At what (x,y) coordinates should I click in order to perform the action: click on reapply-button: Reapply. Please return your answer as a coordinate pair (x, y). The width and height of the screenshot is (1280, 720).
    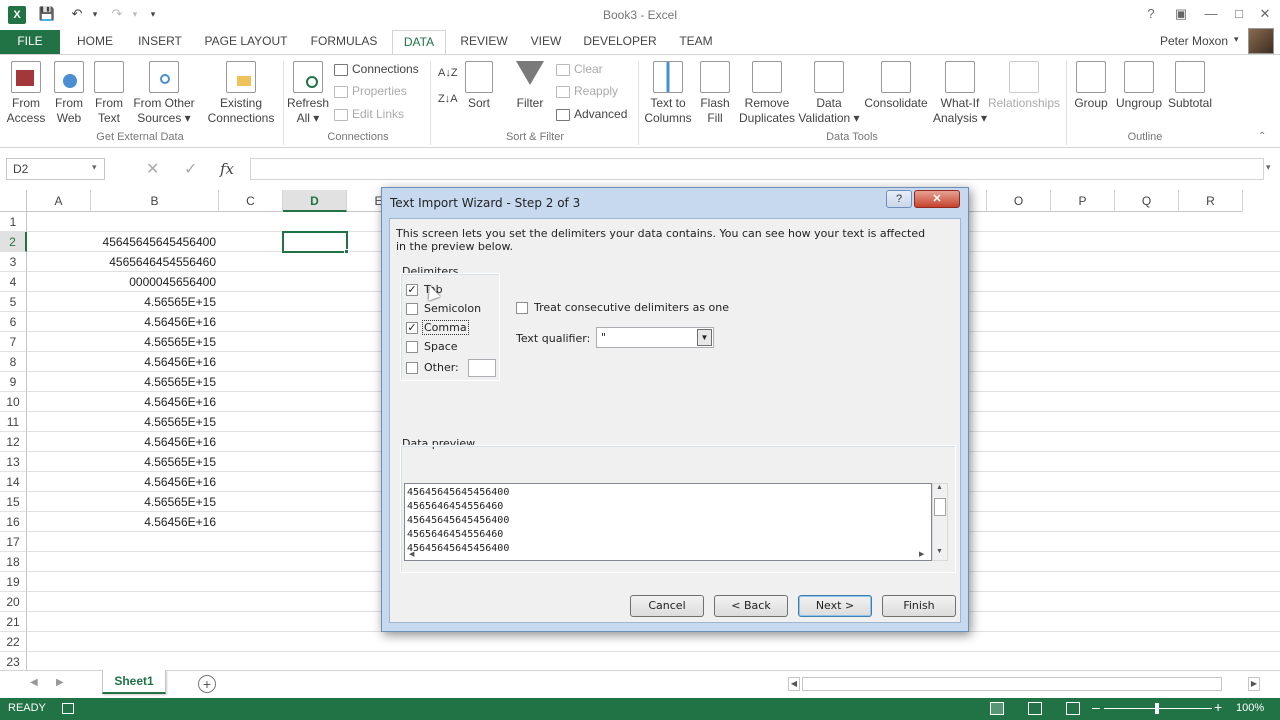
    Looking at the image, I should click on (587, 91).